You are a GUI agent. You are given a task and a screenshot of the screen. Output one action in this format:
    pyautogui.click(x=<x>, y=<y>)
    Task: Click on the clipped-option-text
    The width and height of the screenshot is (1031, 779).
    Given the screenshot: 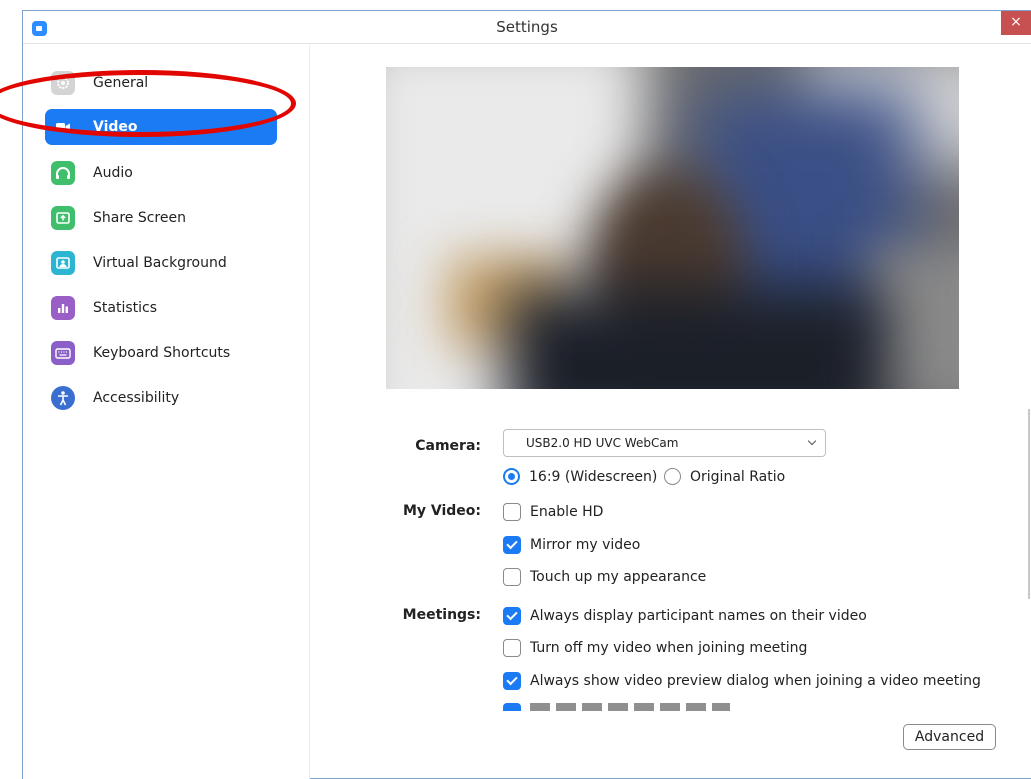 What is the action you would take?
    pyautogui.click(x=630, y=707)
    